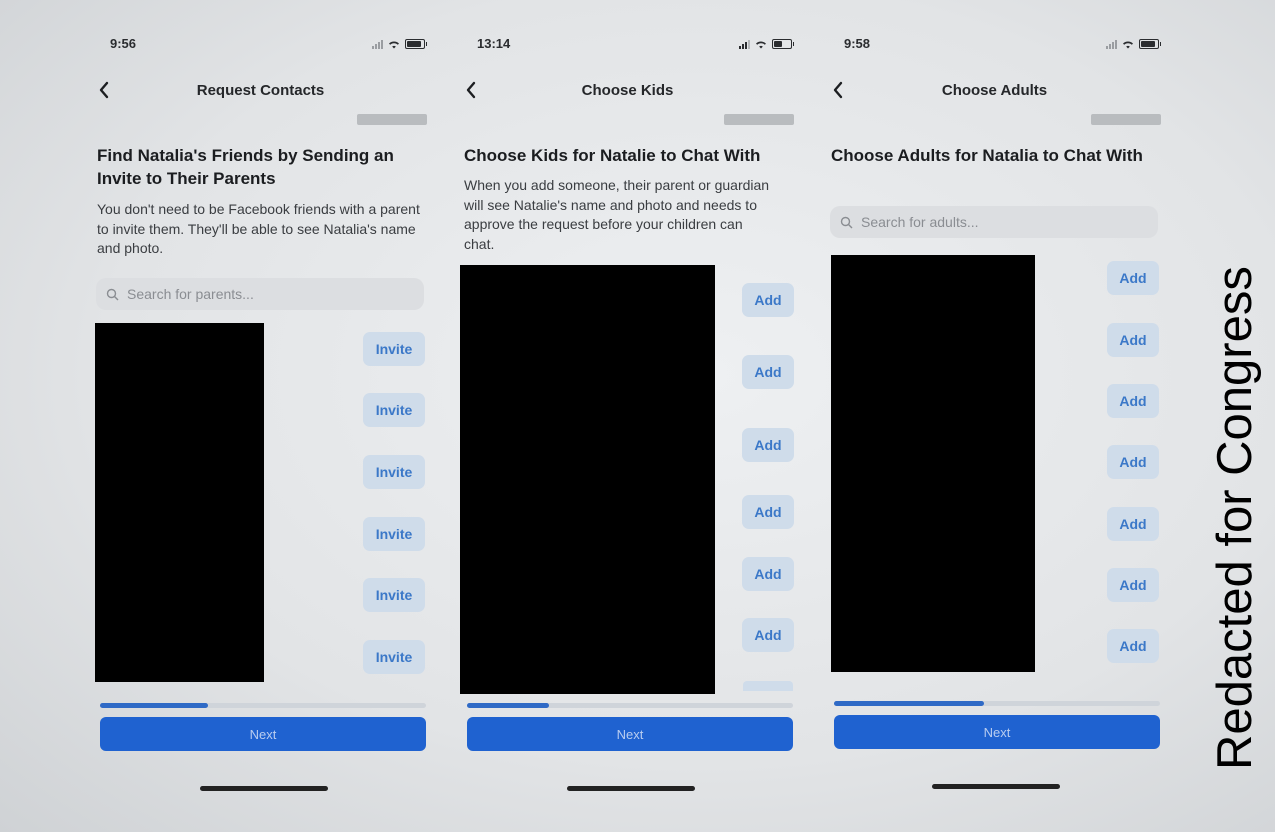 The image size is (1275, 832). I want to click on search-adults-input, so click(1001, 222).